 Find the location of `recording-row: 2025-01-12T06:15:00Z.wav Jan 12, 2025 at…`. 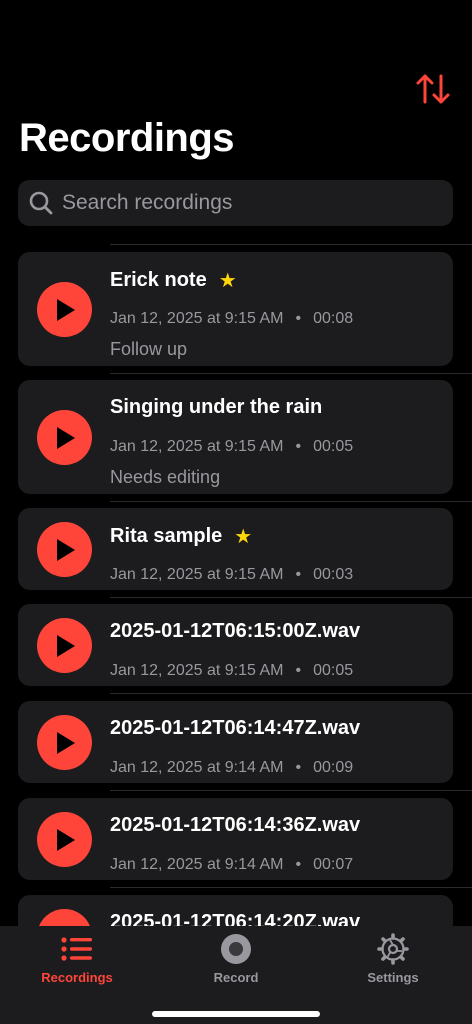

recording-row: 2025-01-12T06:15:00Z.wav Jan 12, 2025 at… is located at coordinates (235, 645).